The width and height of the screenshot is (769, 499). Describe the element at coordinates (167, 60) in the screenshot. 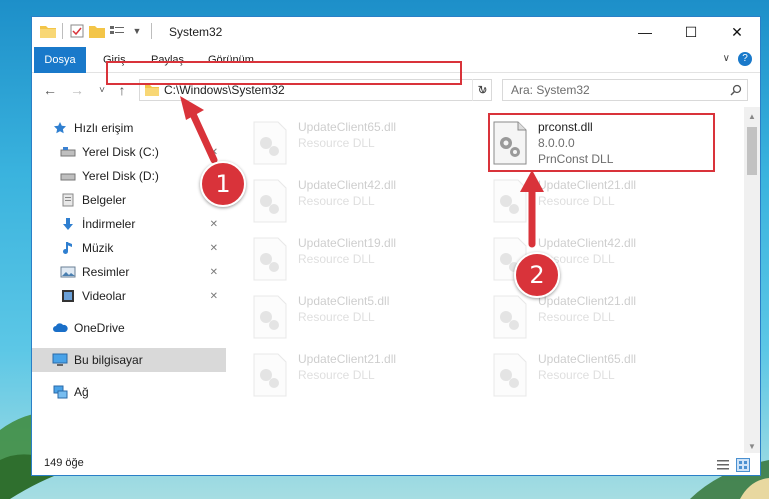

I see `tab-share: Paylaş` at that location.